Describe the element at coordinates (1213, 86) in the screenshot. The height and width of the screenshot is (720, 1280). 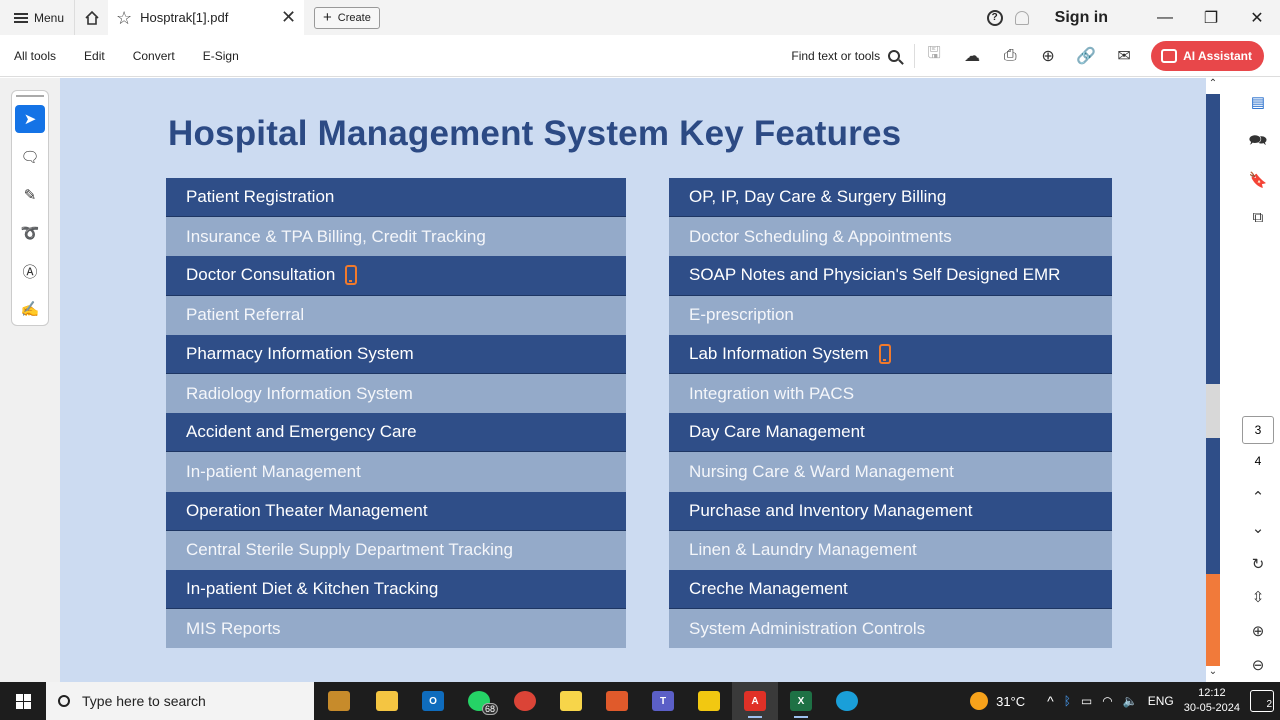
I see `scroll-up-icon: ⌃` at that location.